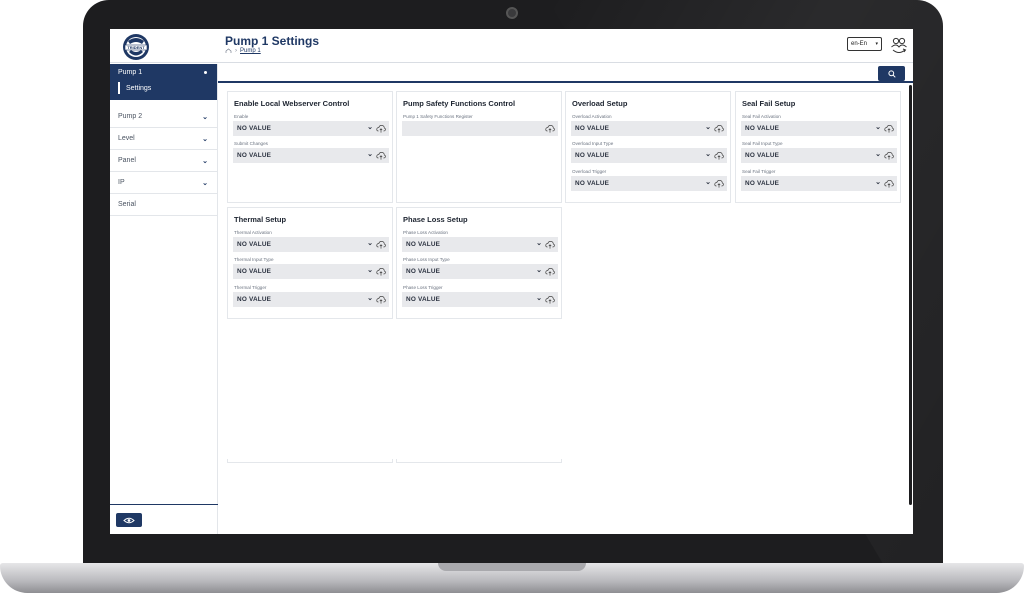 Image resolution: width=1024 pixels, height=600 pixels. I want to click on field-label: Phase Loss Activation, so click(425, 232).